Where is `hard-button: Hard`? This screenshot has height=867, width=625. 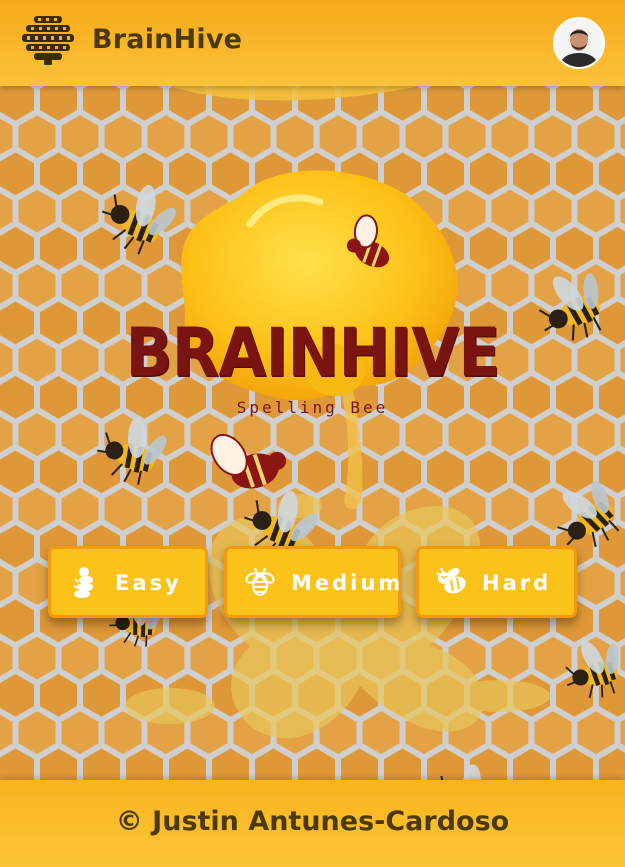 hard-button: Hard is located at coordinates (496, 582).